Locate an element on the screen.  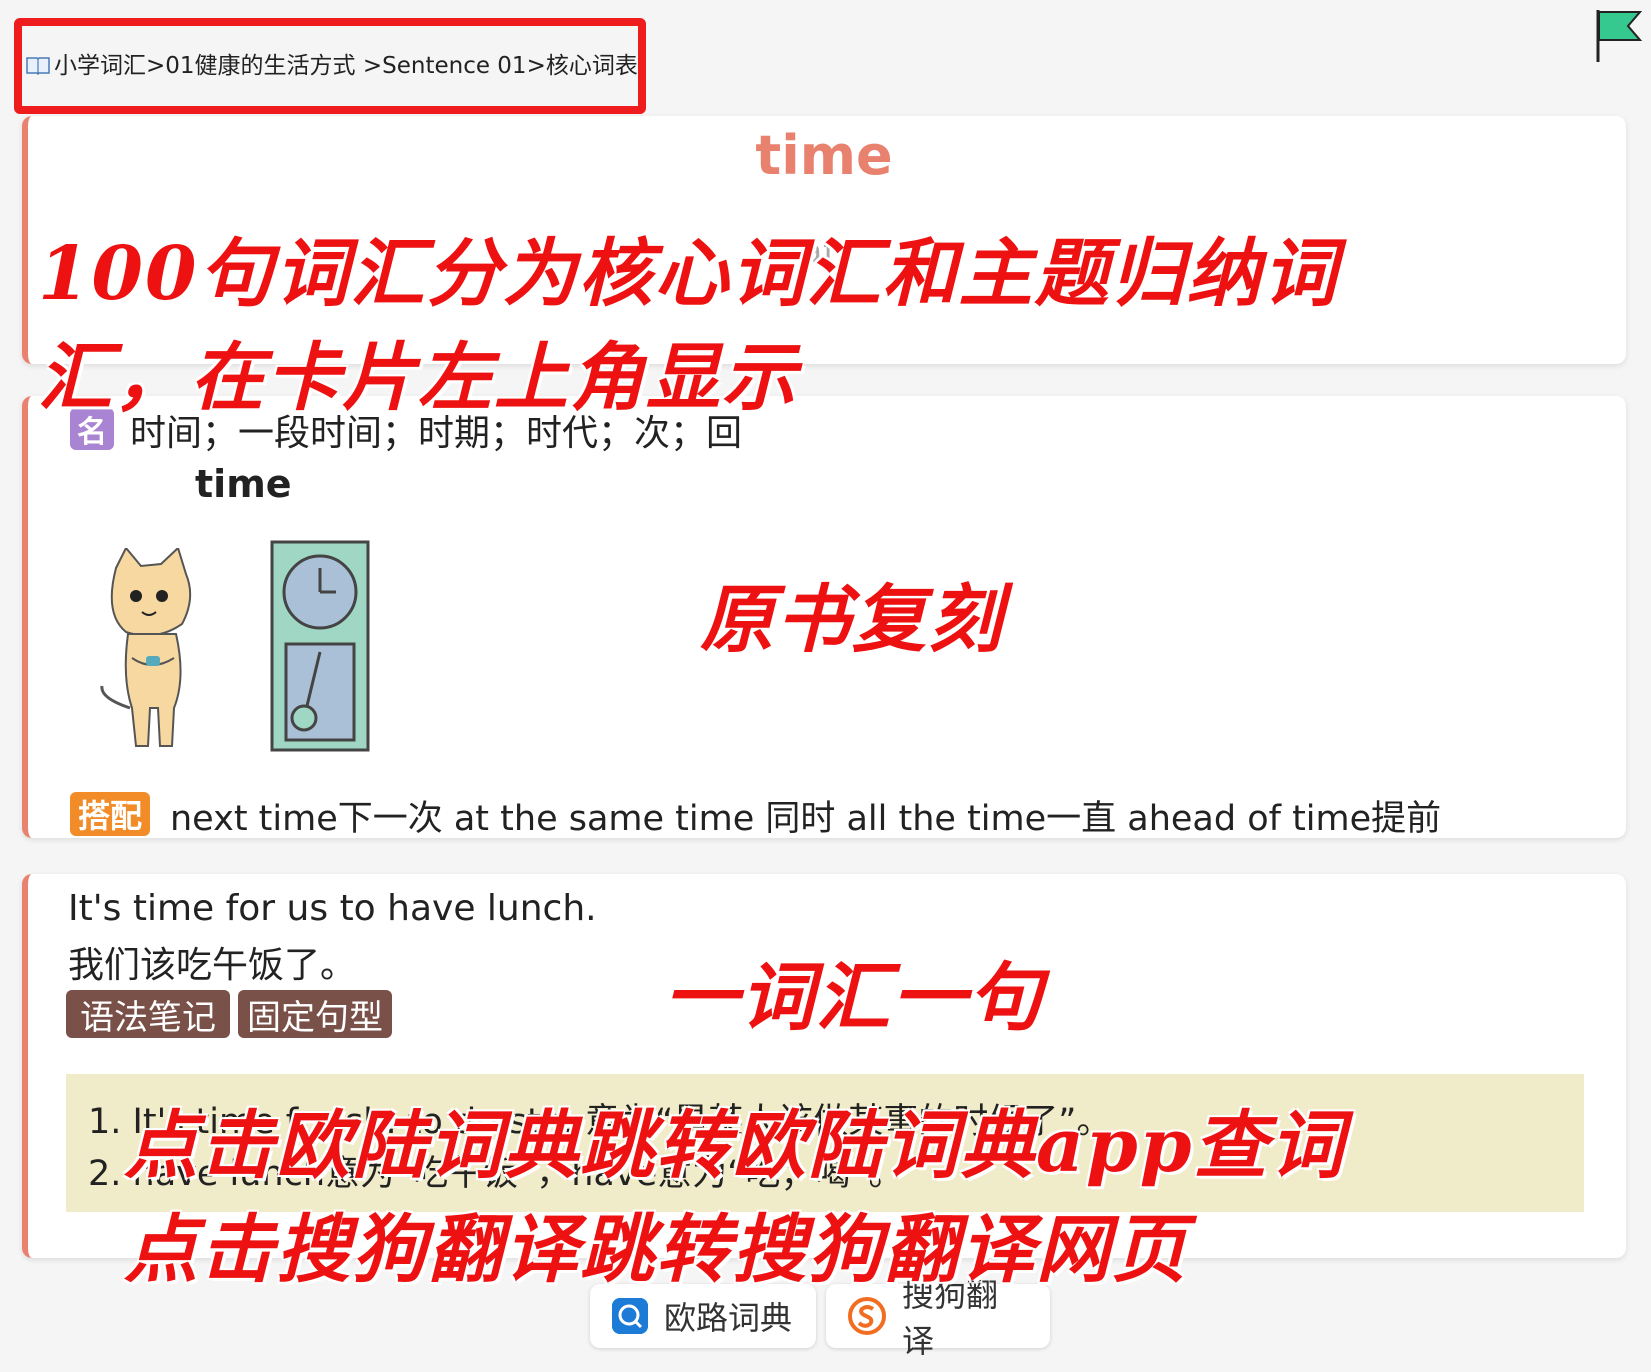
tag-sentence-pattern: 固定句型 is located at coordinates (315, 1014).